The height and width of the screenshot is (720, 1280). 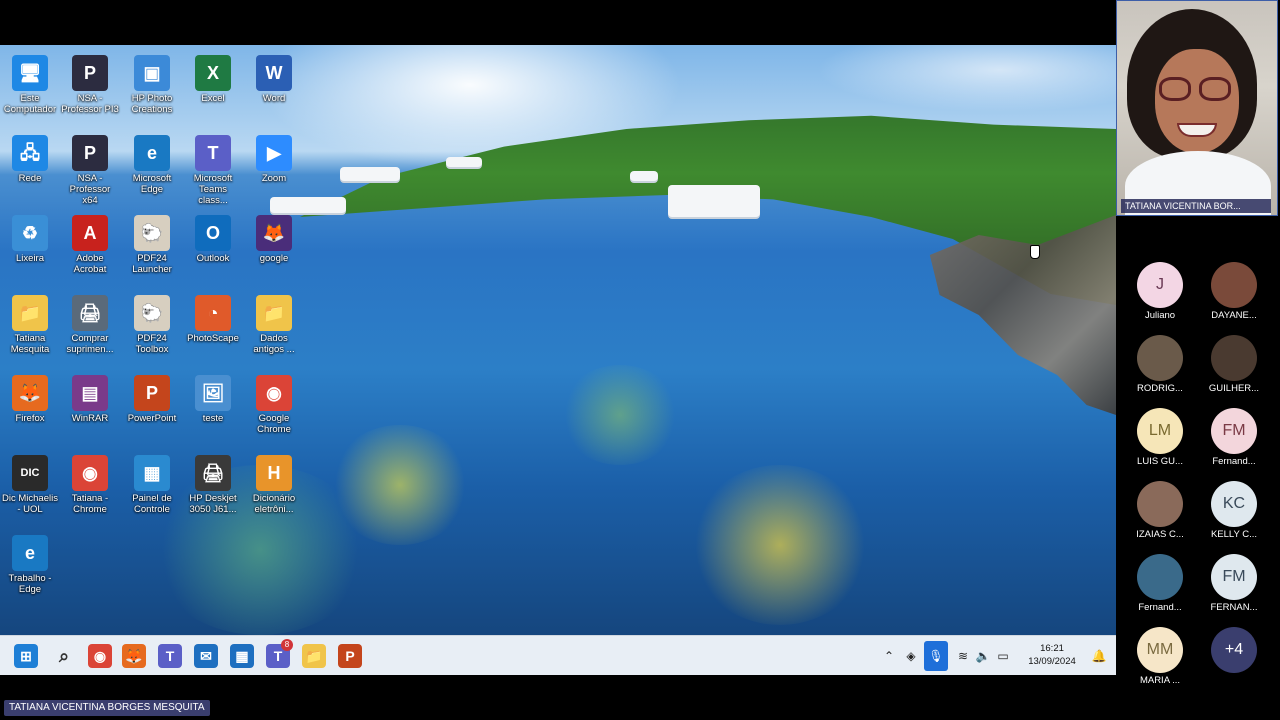 What do you see at coordinates (1160, 285) in the screenshot?
I see `participant-avatar: J` at bounding box center [1160, 285].